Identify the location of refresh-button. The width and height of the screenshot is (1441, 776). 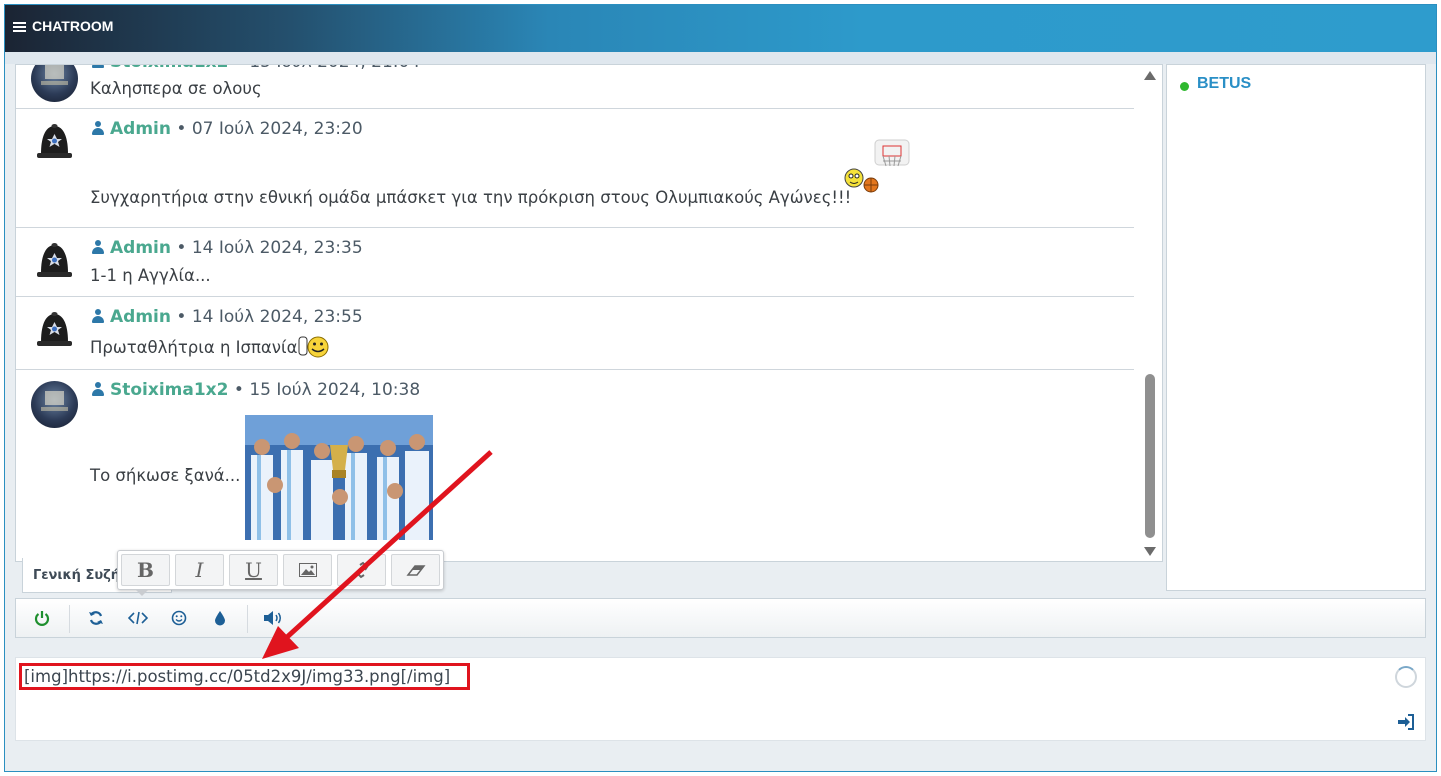
(96, 618).